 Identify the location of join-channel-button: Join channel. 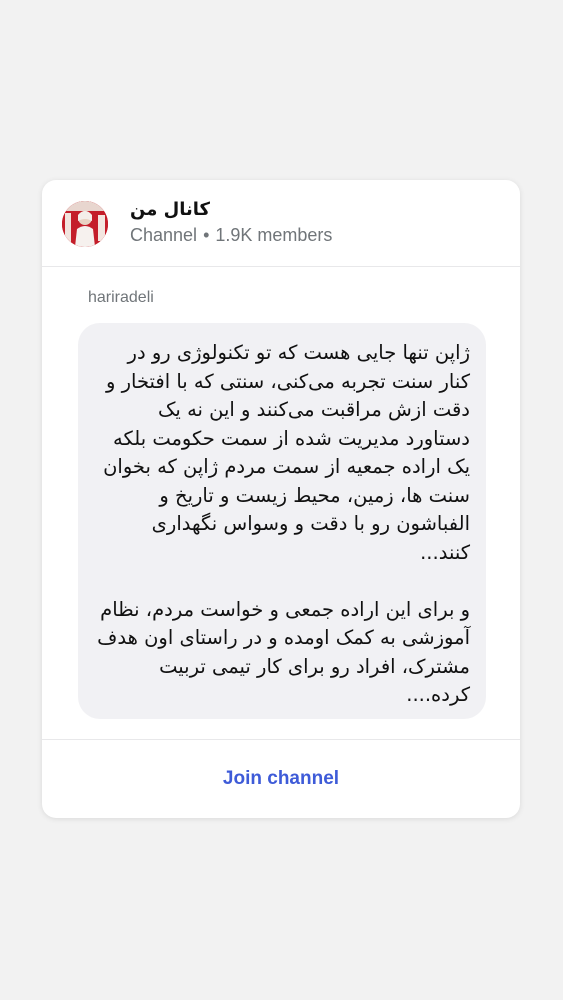
(281, 779).